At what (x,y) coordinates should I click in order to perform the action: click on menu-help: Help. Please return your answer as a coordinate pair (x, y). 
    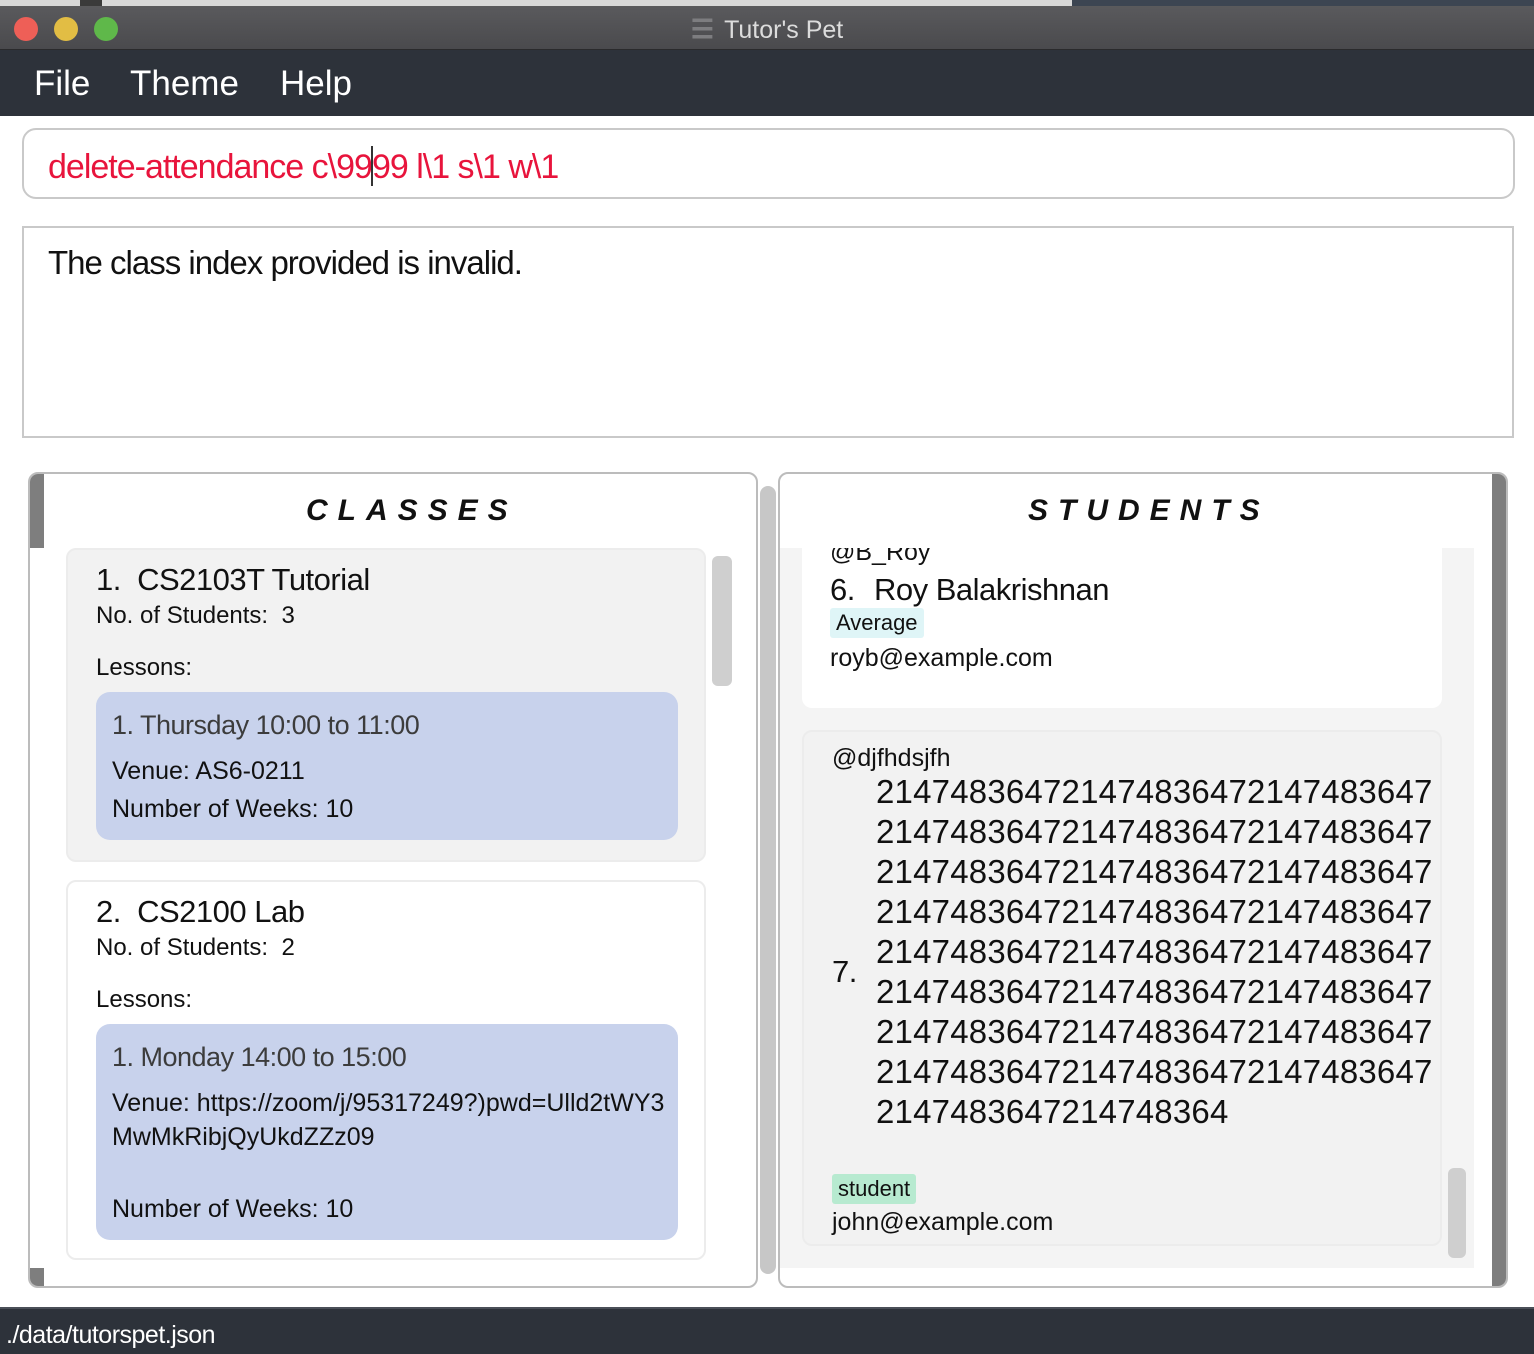
    Looking at the image, I should click on (316, 84).